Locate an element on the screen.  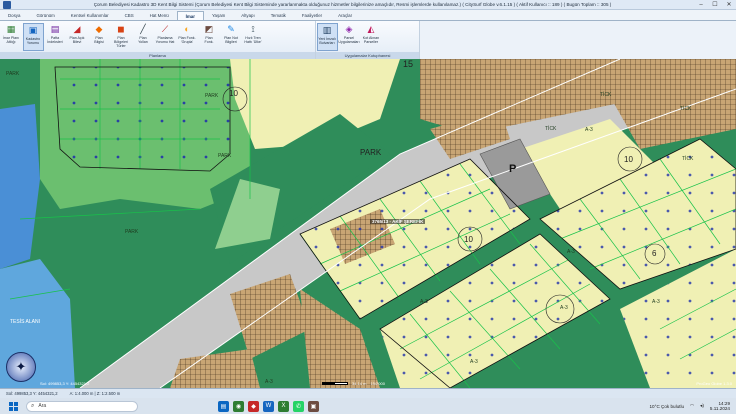
ribbon-button-label: Plan Bölgeleri Türler is located at coordinates (121, 42).